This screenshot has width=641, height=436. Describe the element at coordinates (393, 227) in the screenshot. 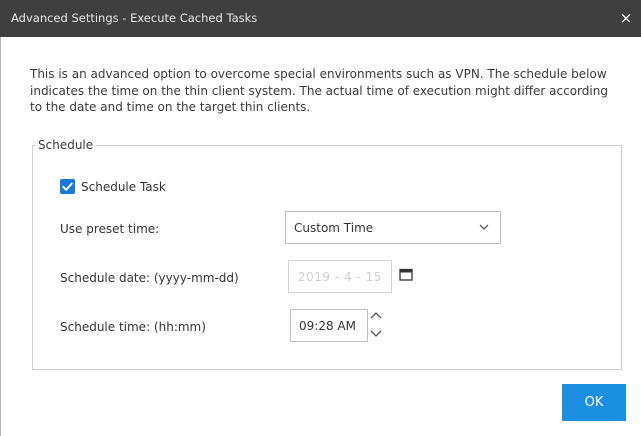

I see `preset-time-select: Custom Time` at that location.